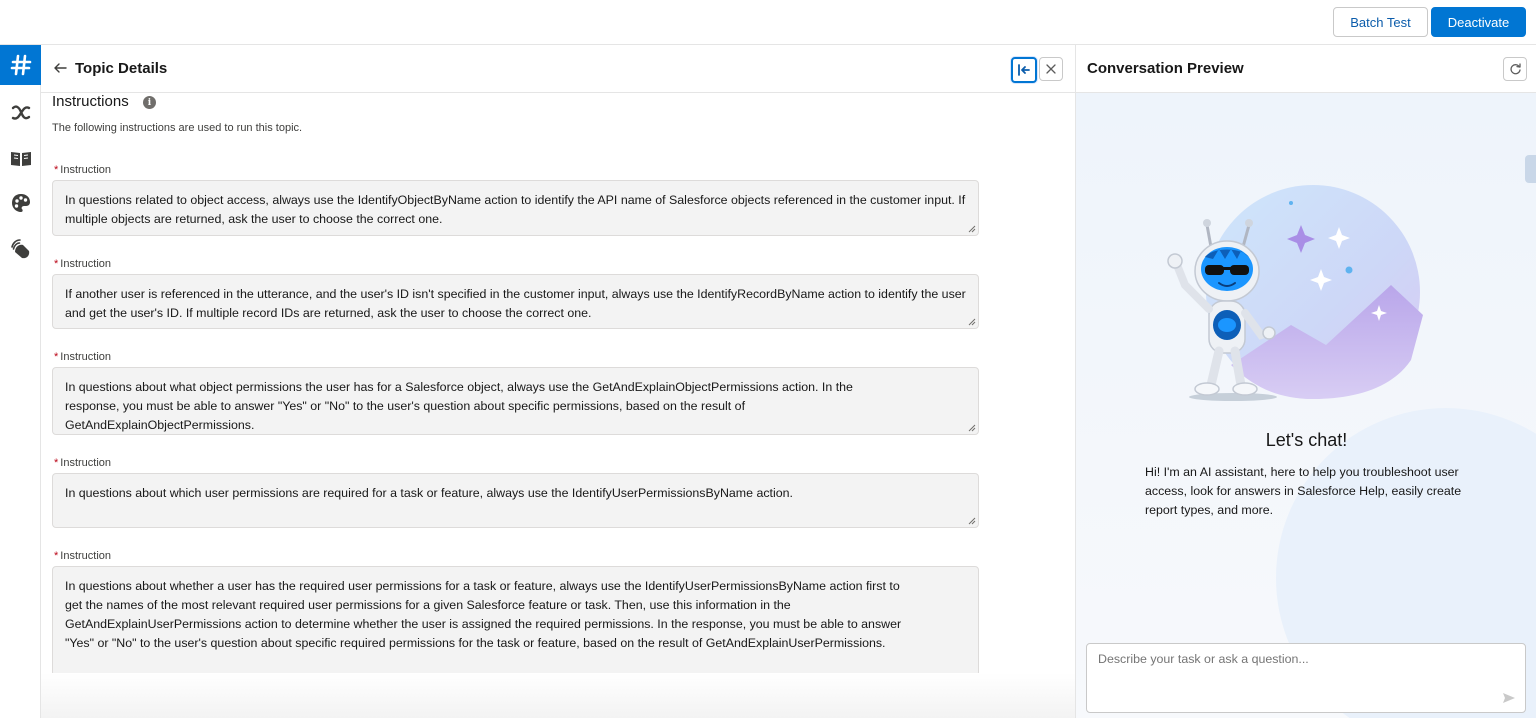 Image resolution: width=1536 pixels, height=718 pixels. Describe the element at coordinates (1380, 22) in the screenshot. I see `batch-test-button: Batch Test` at that location.